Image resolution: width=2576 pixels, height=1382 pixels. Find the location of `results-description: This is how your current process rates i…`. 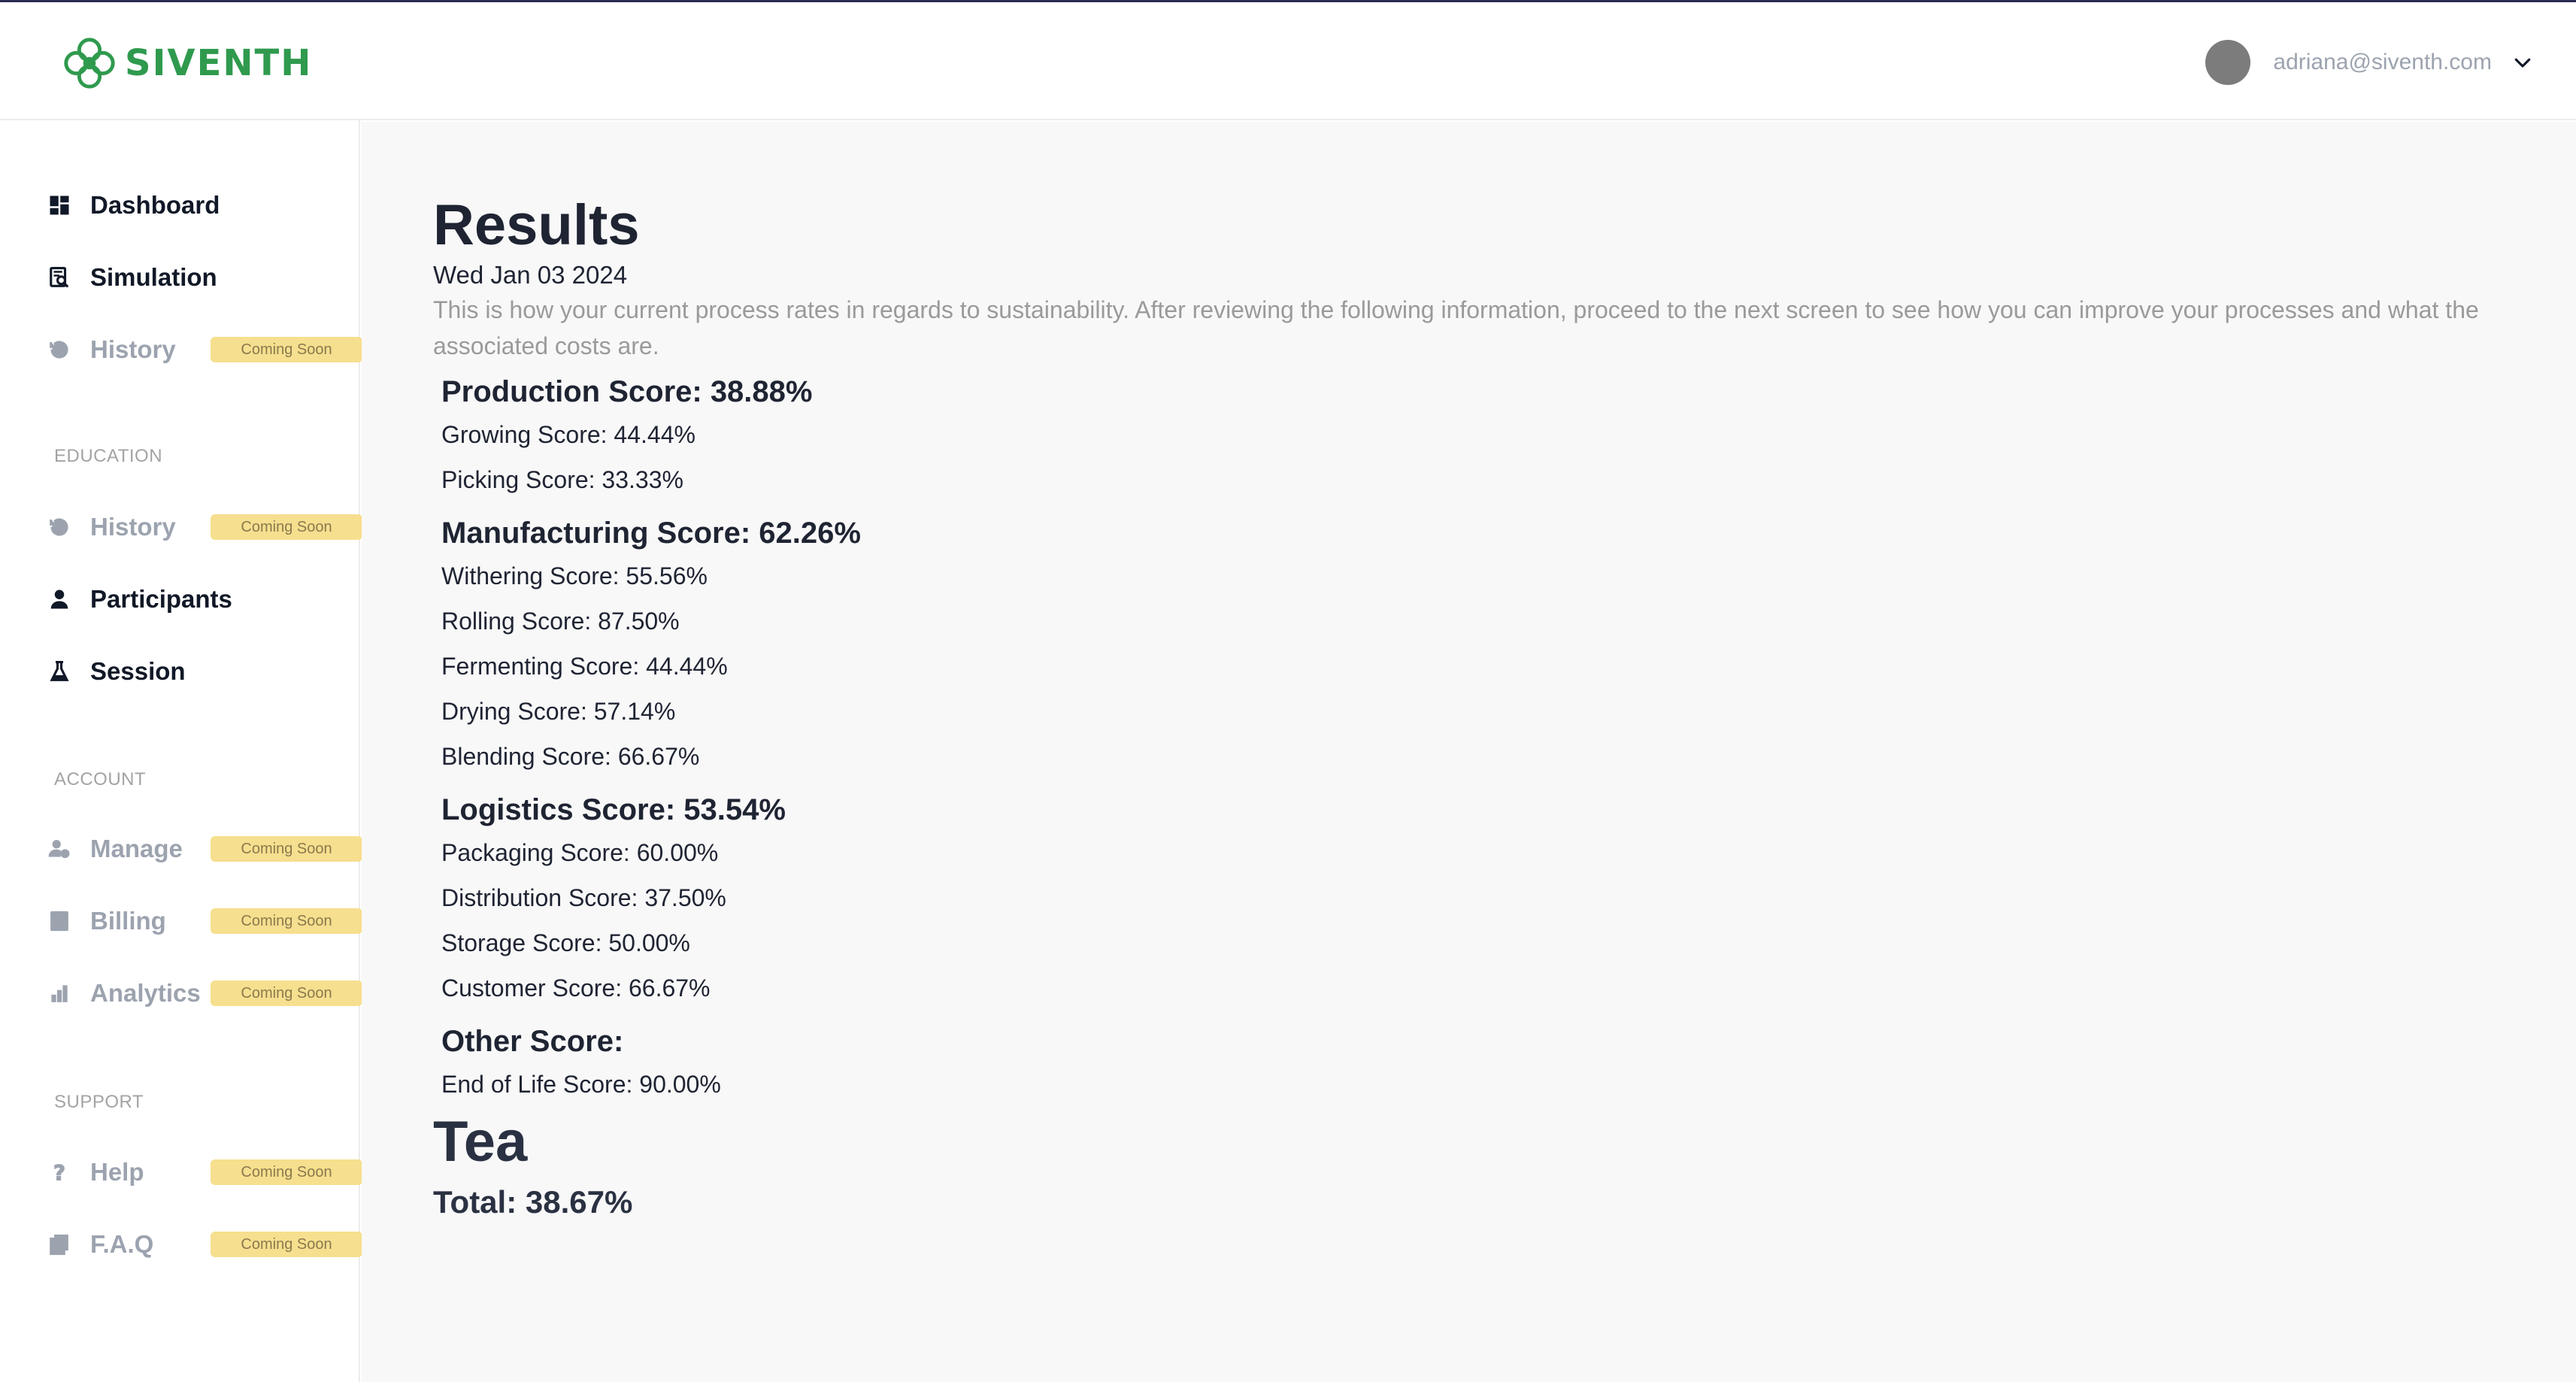

results-description: This is how your current process rates i… is located at coordinates (1456, 327).